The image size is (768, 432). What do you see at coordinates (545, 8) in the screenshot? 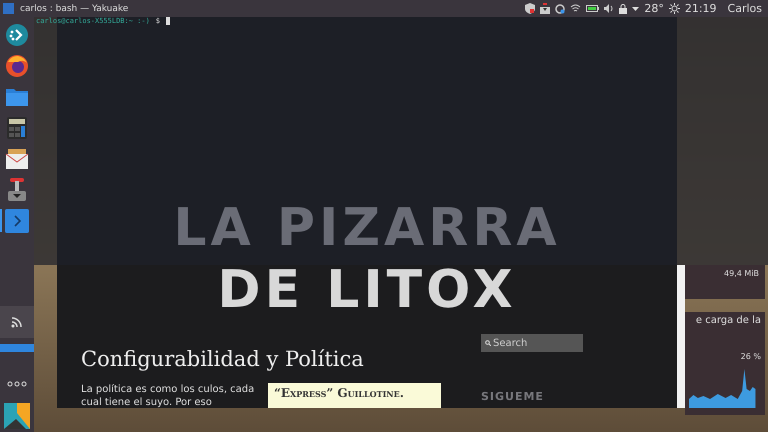
I see `download-icon` at bounding box center [545, 8].